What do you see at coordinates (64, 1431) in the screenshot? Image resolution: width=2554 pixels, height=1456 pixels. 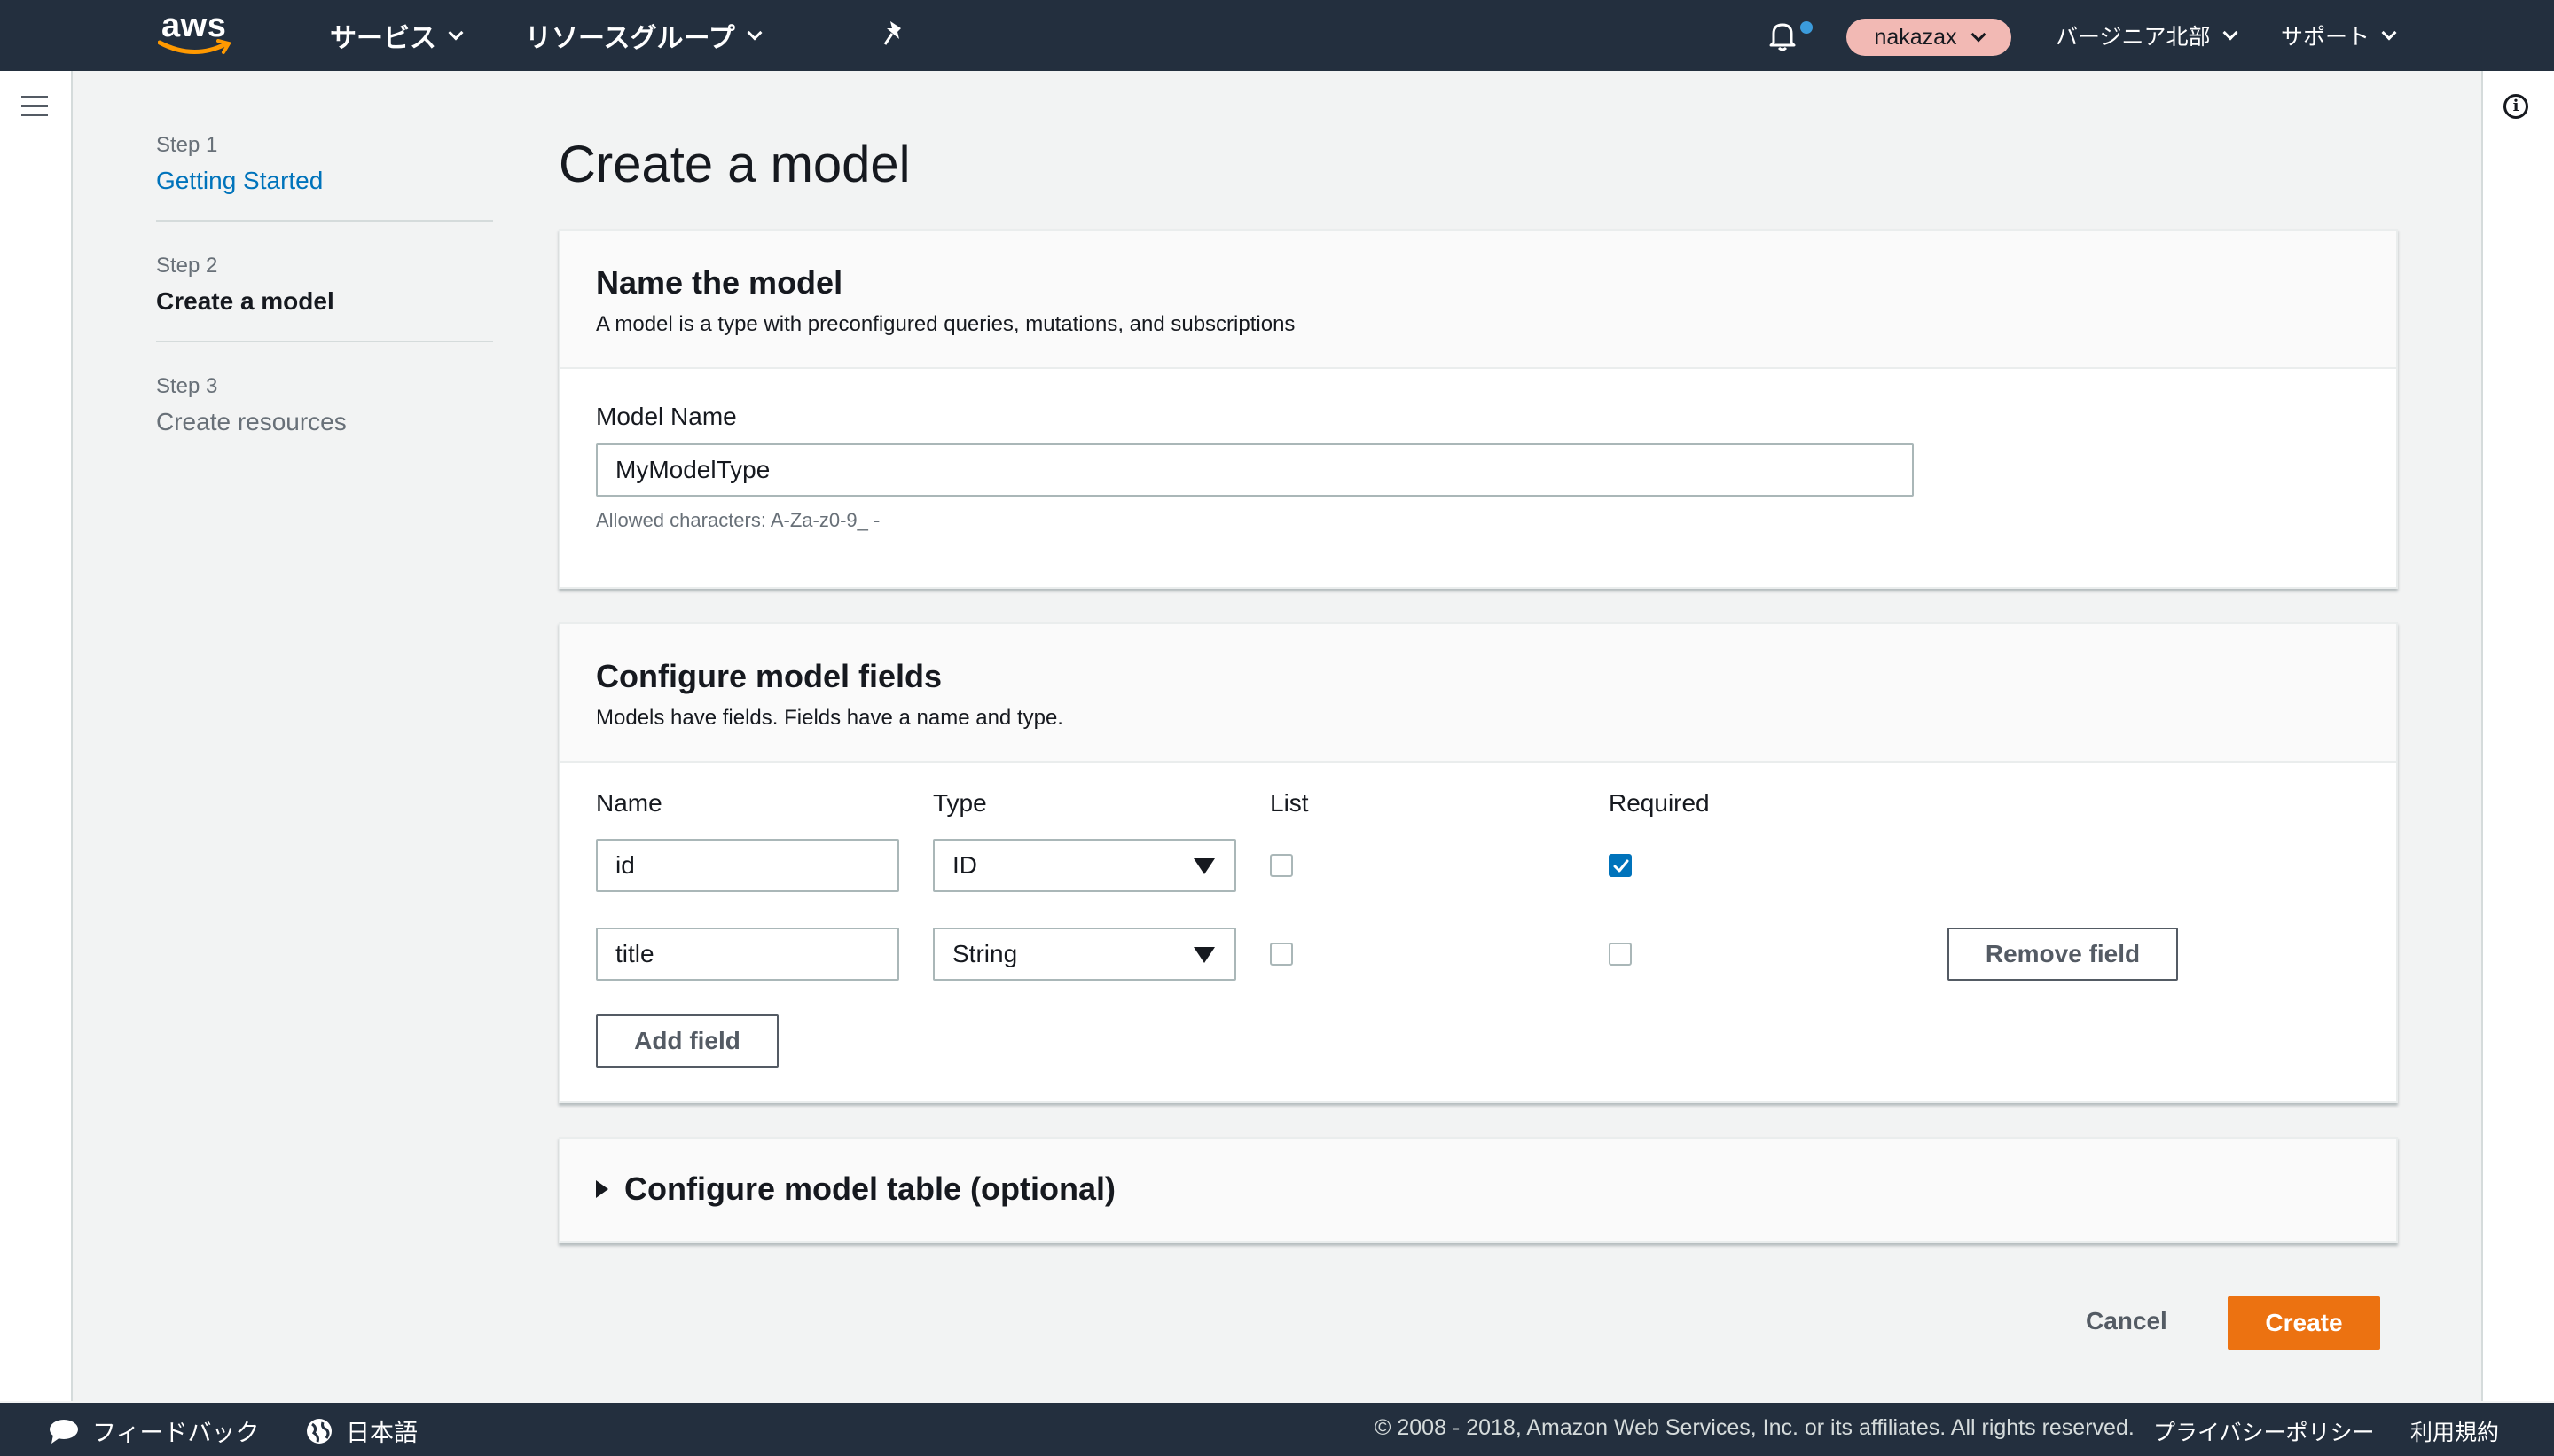 I see `speech-bubble-icon` at bounding box center [64, 1431].